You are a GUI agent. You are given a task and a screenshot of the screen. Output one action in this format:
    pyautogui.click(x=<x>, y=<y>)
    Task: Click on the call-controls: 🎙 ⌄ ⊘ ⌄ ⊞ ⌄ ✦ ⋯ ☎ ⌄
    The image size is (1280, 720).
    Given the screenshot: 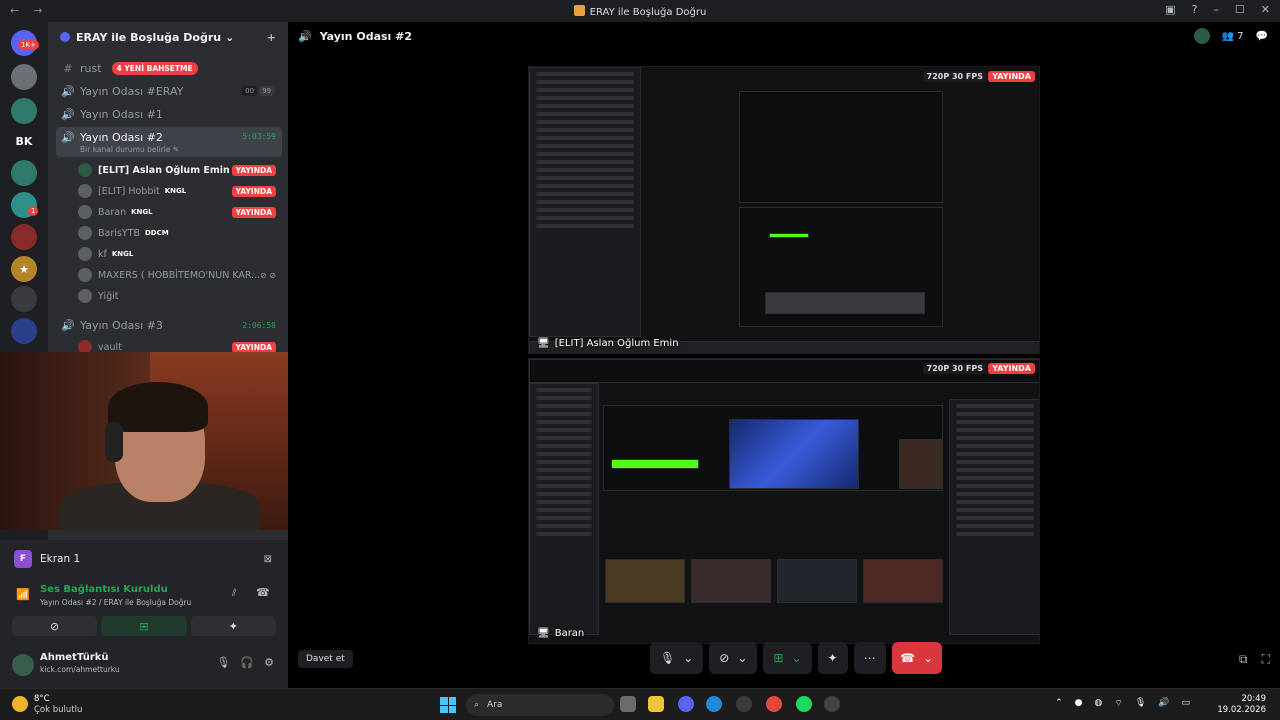 What is the action you would take?
    pyautogui.click(x=796, y=658)
    